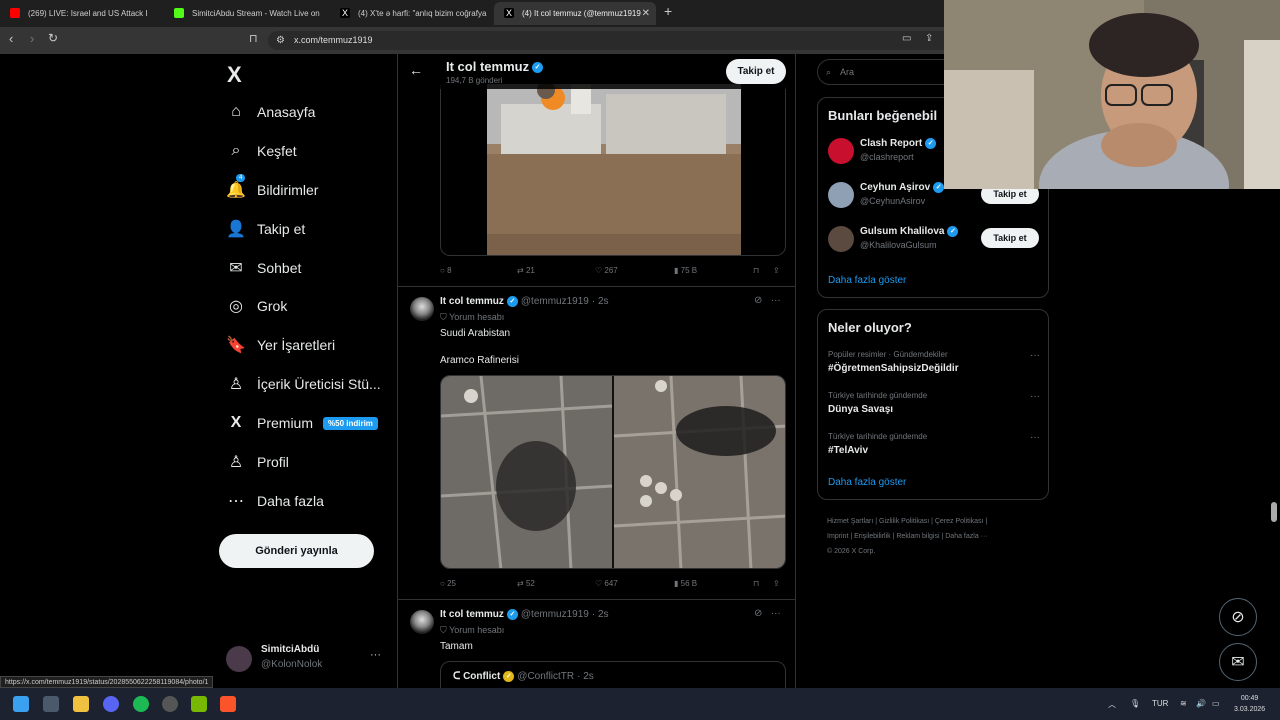  I want to click on x-icon: X, so click(509, 13).